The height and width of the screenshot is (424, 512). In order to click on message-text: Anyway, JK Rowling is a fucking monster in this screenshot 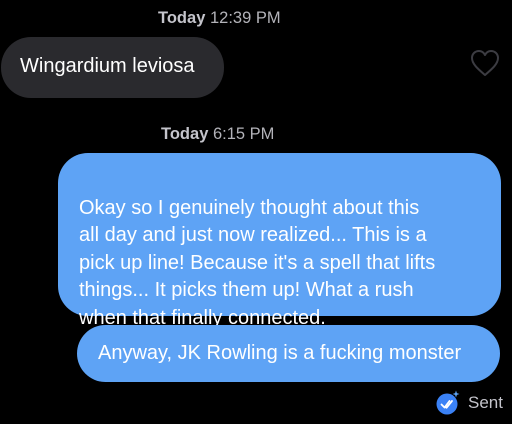, I will do `click(280, 353)`.